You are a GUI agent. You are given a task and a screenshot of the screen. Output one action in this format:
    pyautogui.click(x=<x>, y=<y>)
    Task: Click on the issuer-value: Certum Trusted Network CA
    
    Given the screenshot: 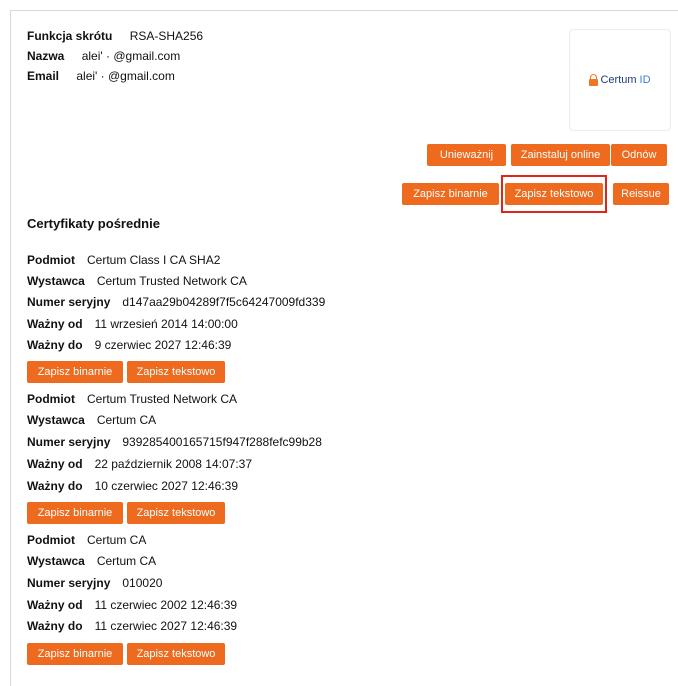 What is the action you would take?
    pyautogui.click(x=171, y=281)
    